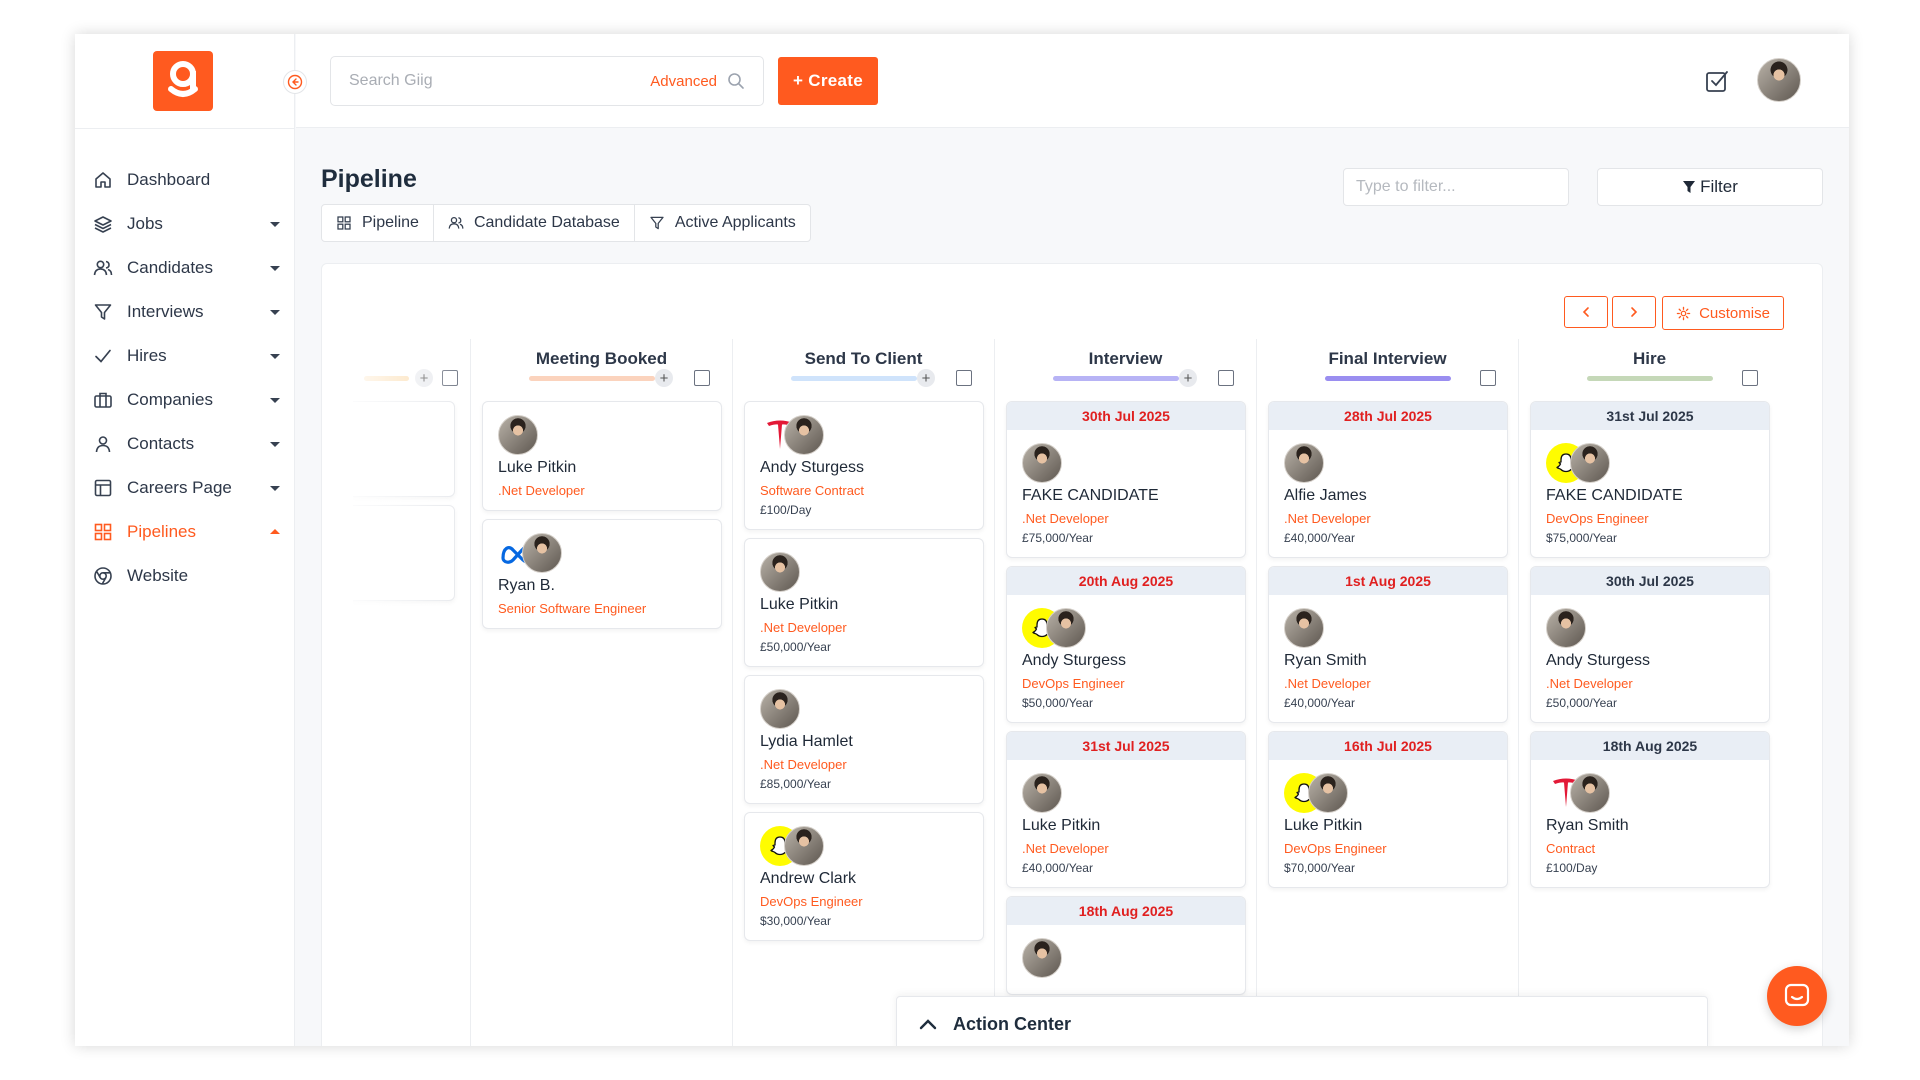 Image resolution: width=1920 pixels, height=1080 pixels. What do you see at coordinates (864, 465) in the screenshot?
I see `candidate-card: Andy Sturgess Software Contract £100/Day` at bounding box center [864, 465].